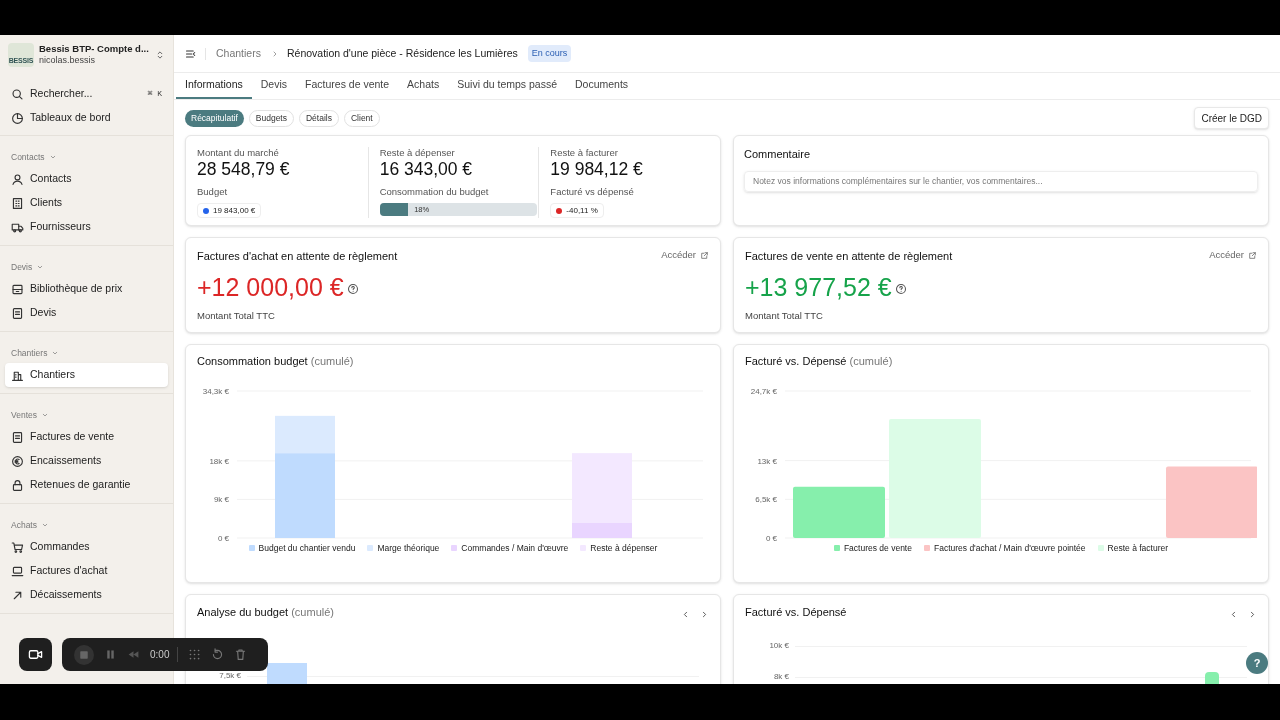 The width and height of the screenshot is (1280, 720). What do you see at coordinates (780, 676) in the screenshot?
I see `axis-label: 8k €` at bounding box center [780, 676].